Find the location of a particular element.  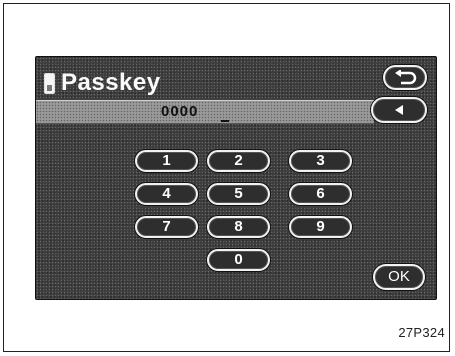

phone-icon is located at coordinates (49, 83).